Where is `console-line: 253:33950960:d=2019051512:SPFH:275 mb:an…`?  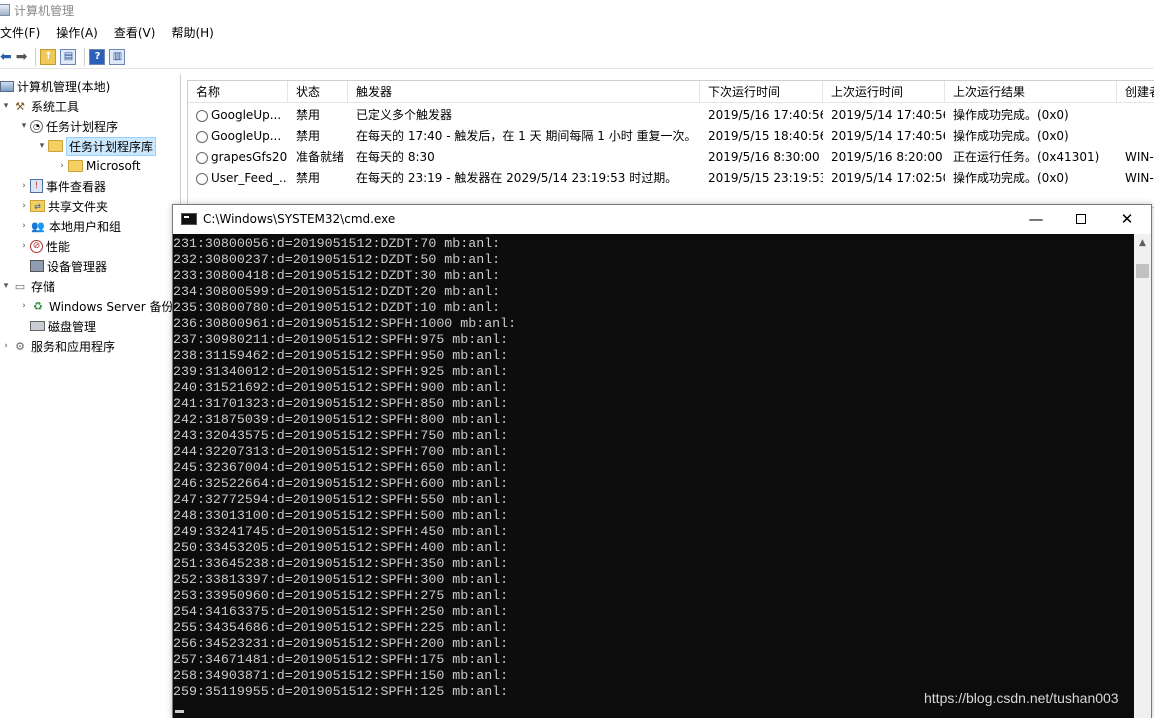 console-line: 253:33950960:d=2019051512:SPFH:275 mb:an… is located at coordinates (341, 595).